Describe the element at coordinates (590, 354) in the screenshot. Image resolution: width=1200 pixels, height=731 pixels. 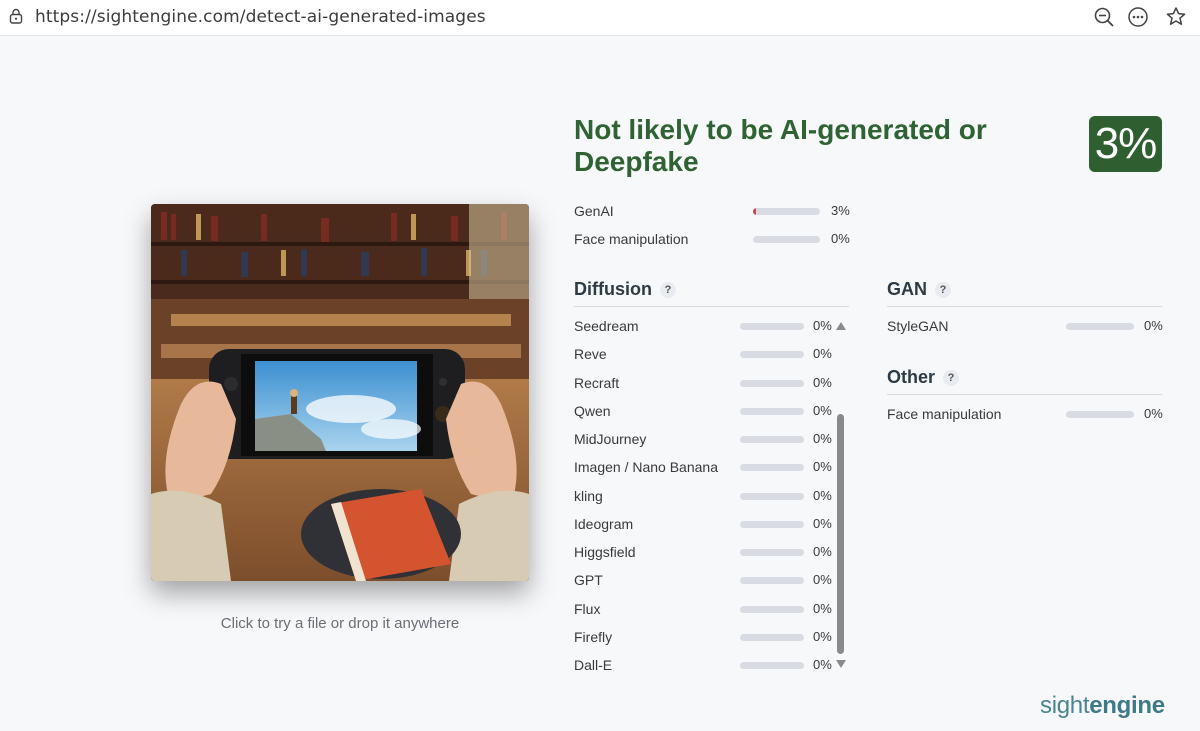
I see `row-label: Reve` at that location.